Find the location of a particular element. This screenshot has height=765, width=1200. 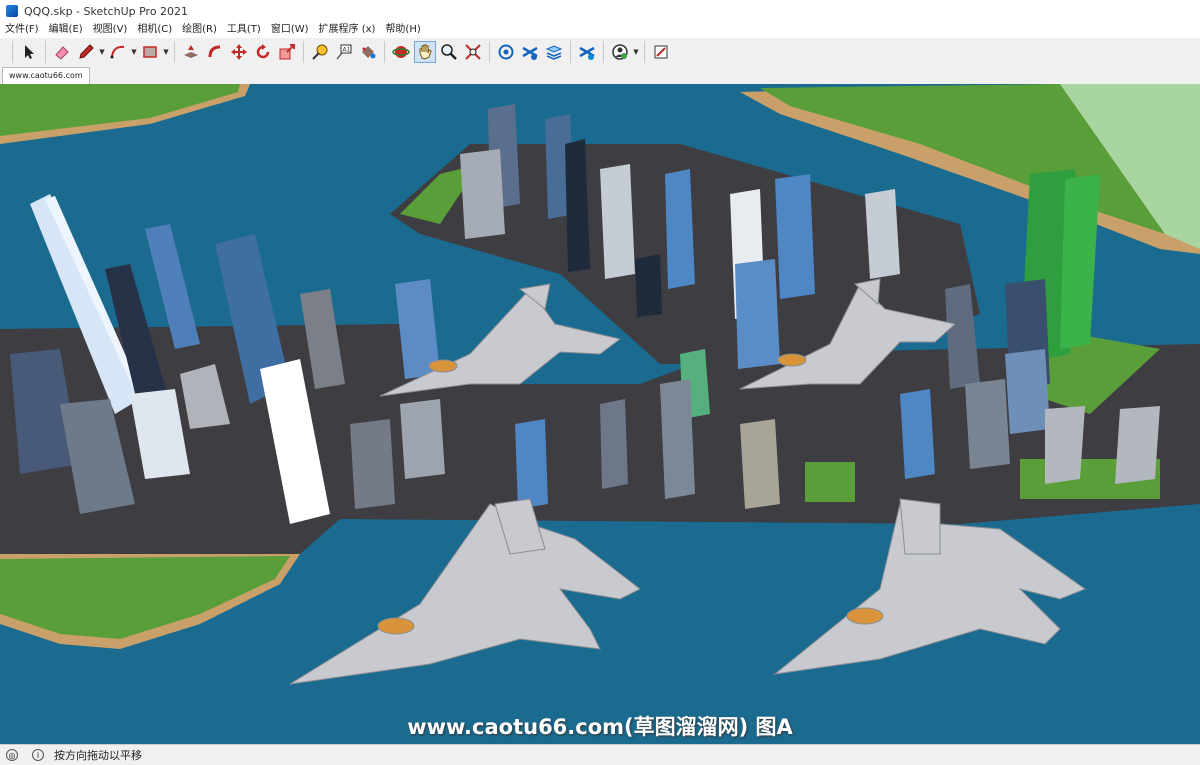

account-dropdown-icon: ▼ is located at coordinates (636, 52).